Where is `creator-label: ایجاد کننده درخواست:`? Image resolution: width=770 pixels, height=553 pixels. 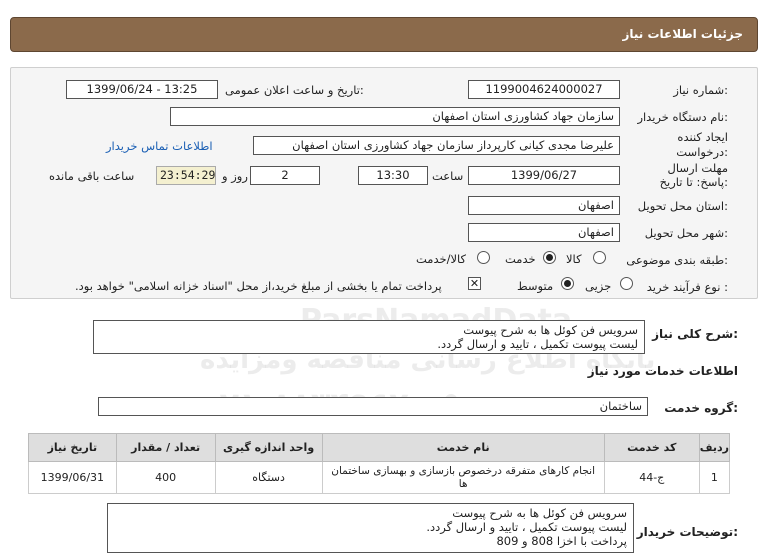
creator-label: ایجاد کننده درخواست: is located at coordinates (702, 144).